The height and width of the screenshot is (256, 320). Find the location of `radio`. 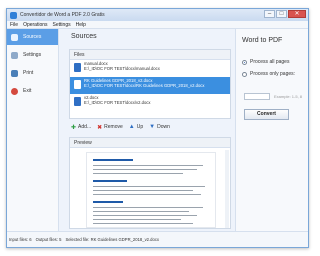

radio is located at coordinates (244, 74).